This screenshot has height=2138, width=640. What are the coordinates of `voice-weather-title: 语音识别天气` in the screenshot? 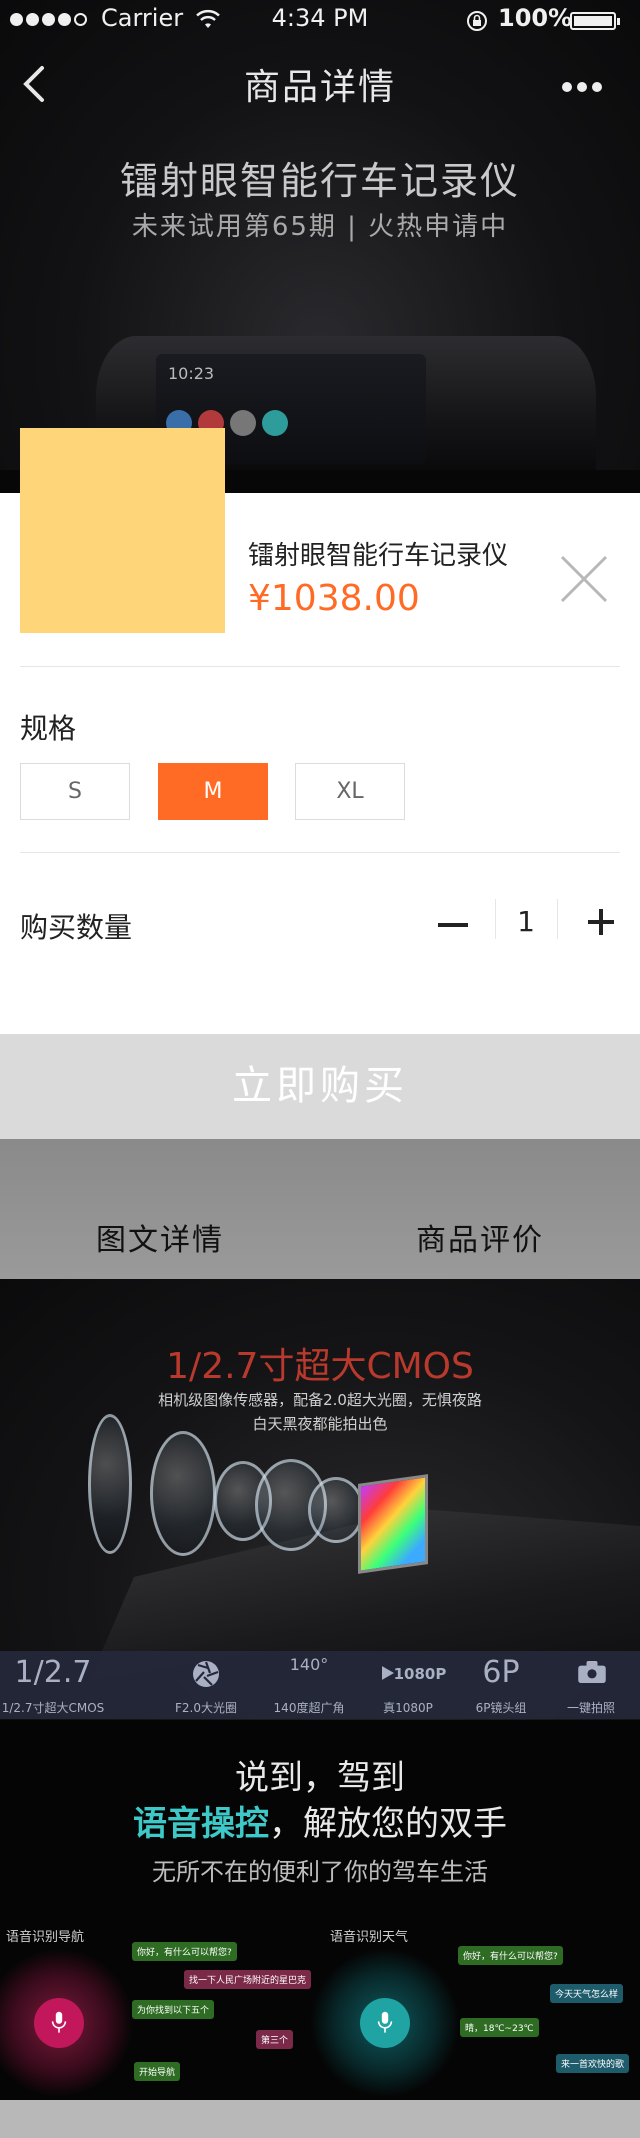 It's located at (369, 1937).